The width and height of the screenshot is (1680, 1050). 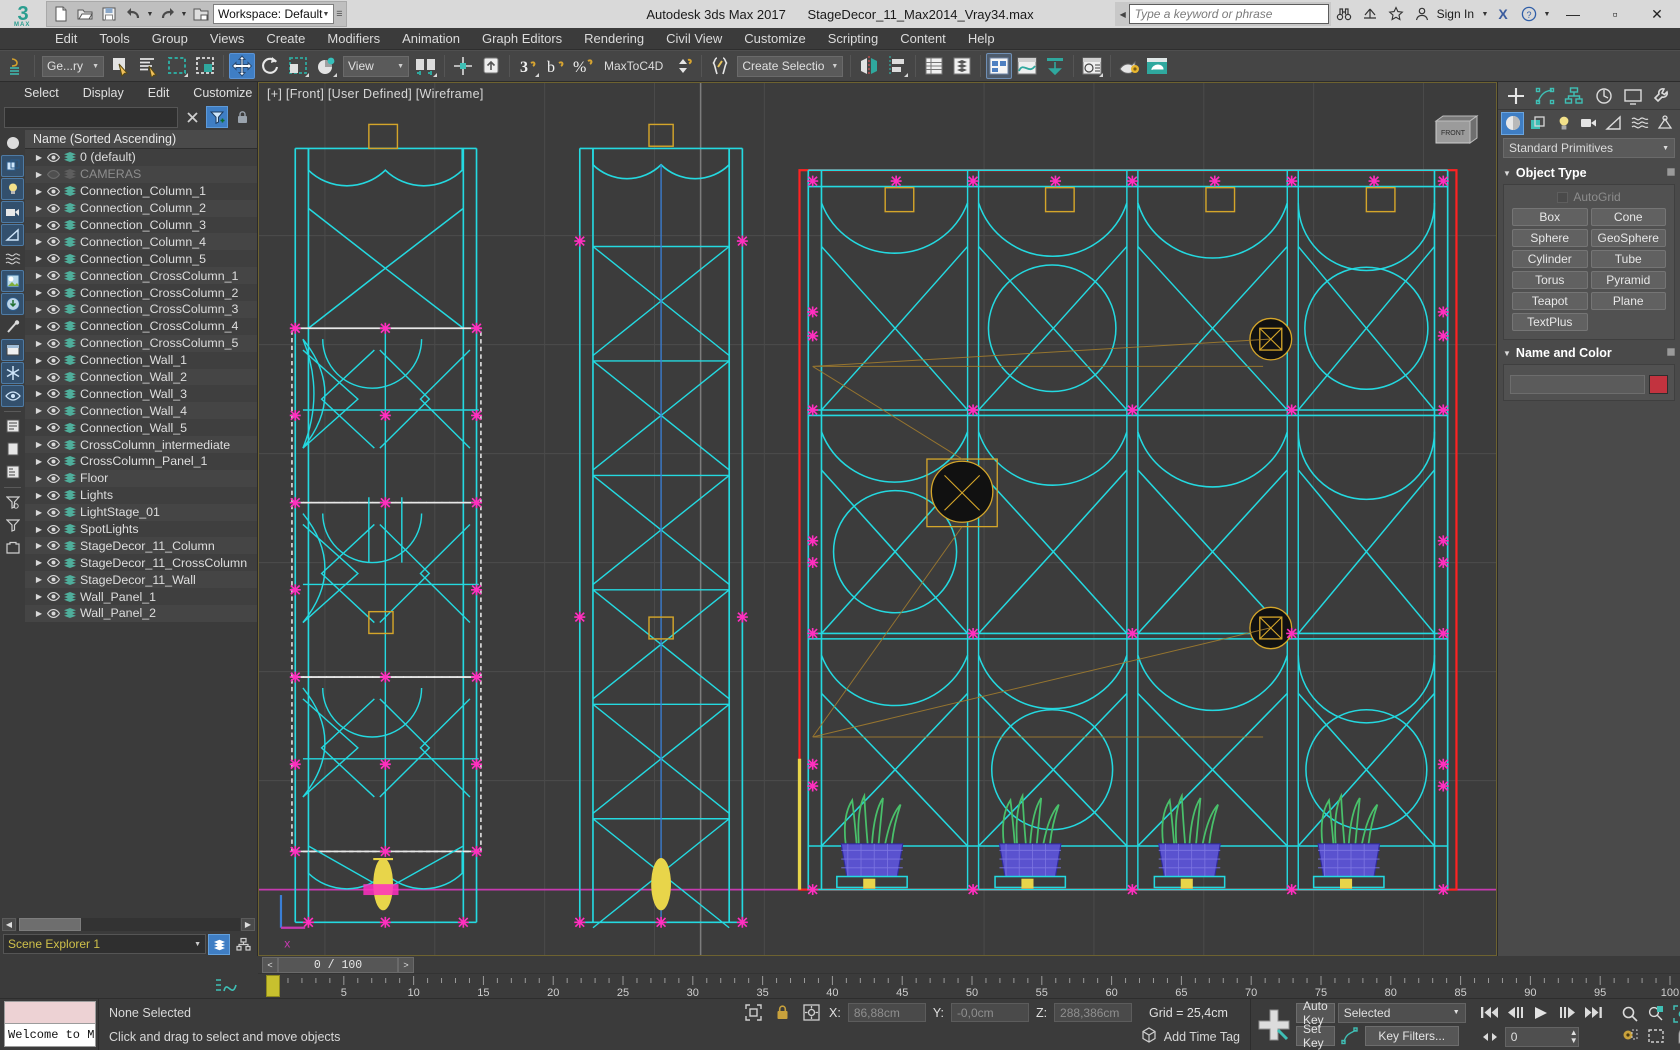 What do you see at coordinates (1490, 1036) in the screenshot?
I see `key-mode-toggle-icon` at bounding box center [1490, 1036].